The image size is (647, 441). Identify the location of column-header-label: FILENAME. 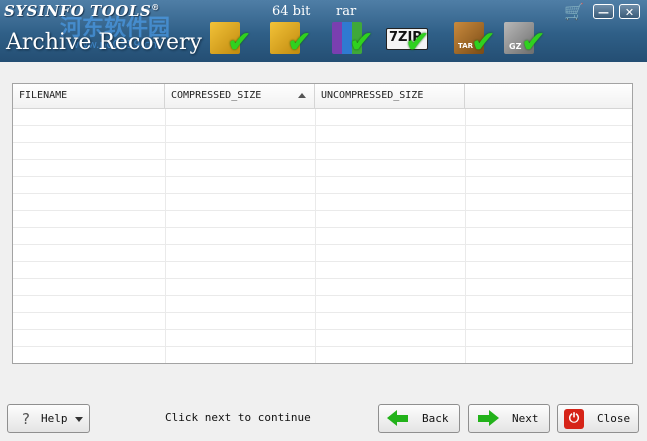
(43, 95).